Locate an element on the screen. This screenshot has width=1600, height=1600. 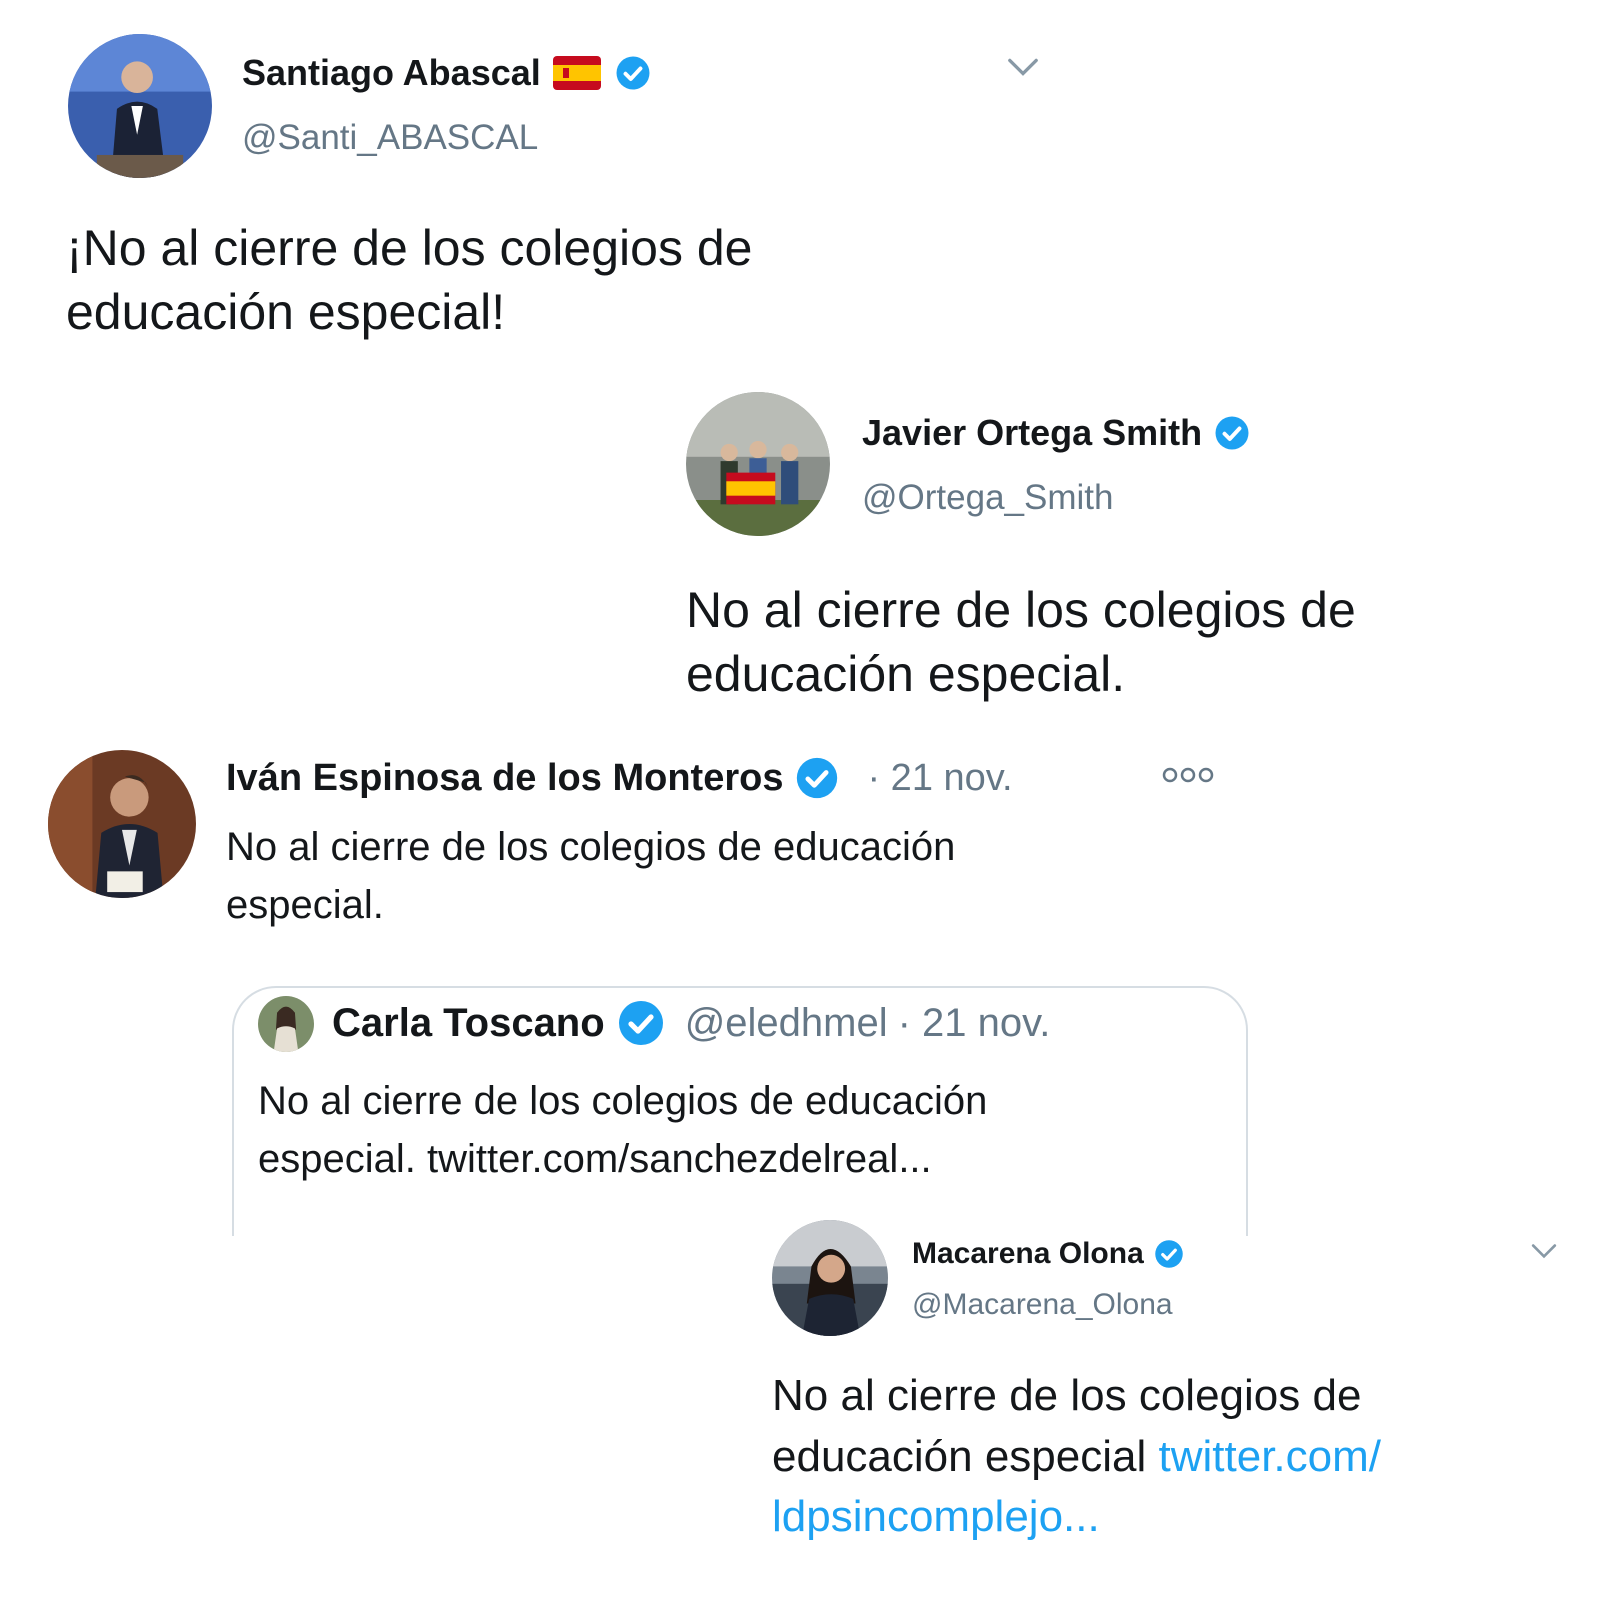
quoted-author-handle: @eledhmel is located at coordinates (786, 1023).